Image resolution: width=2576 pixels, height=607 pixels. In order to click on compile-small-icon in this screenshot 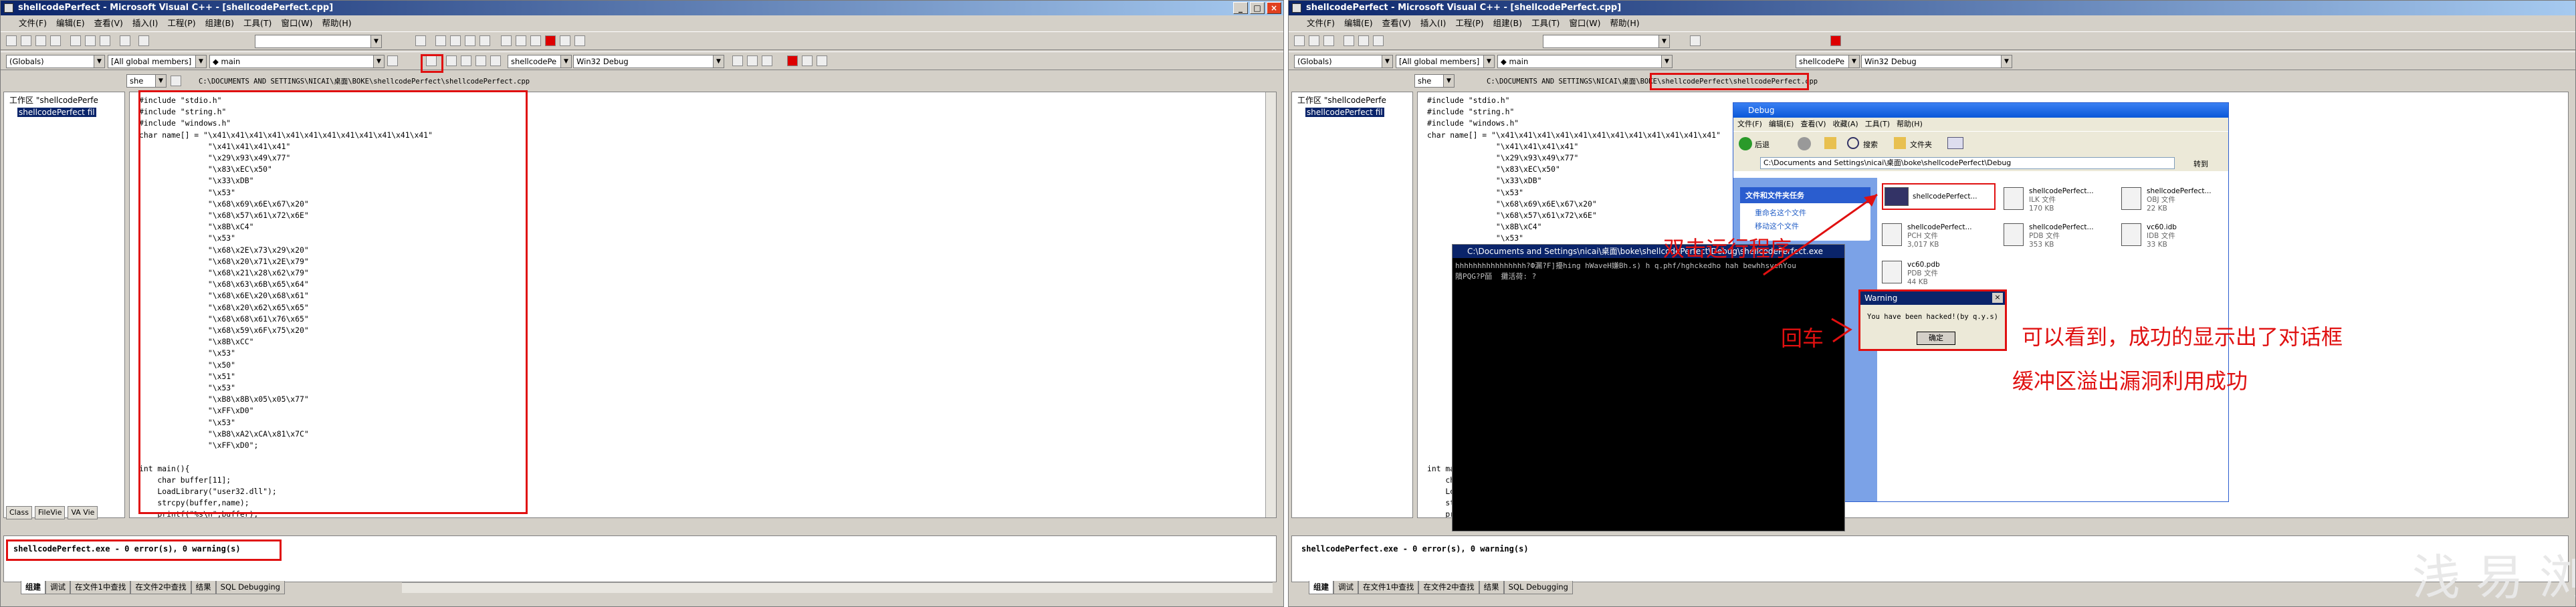, I will do `click(737, 60)`.